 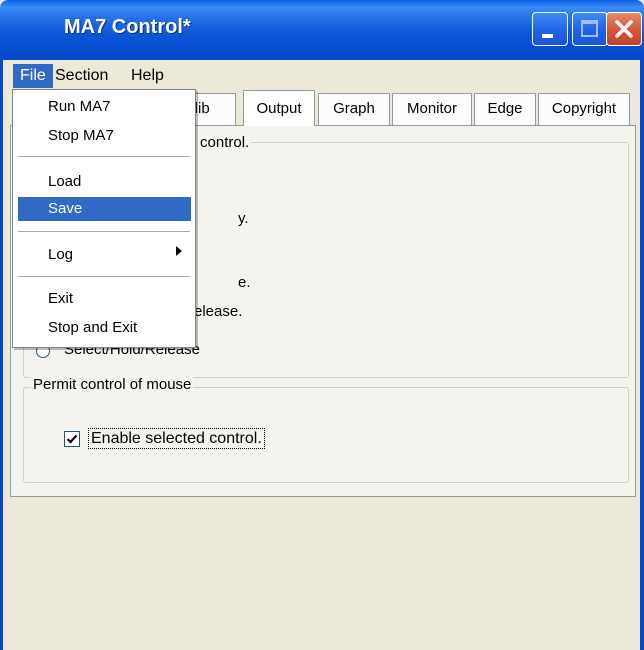 I want to click on tab-copyright-label: Copyright, so click(x=584, y=108).